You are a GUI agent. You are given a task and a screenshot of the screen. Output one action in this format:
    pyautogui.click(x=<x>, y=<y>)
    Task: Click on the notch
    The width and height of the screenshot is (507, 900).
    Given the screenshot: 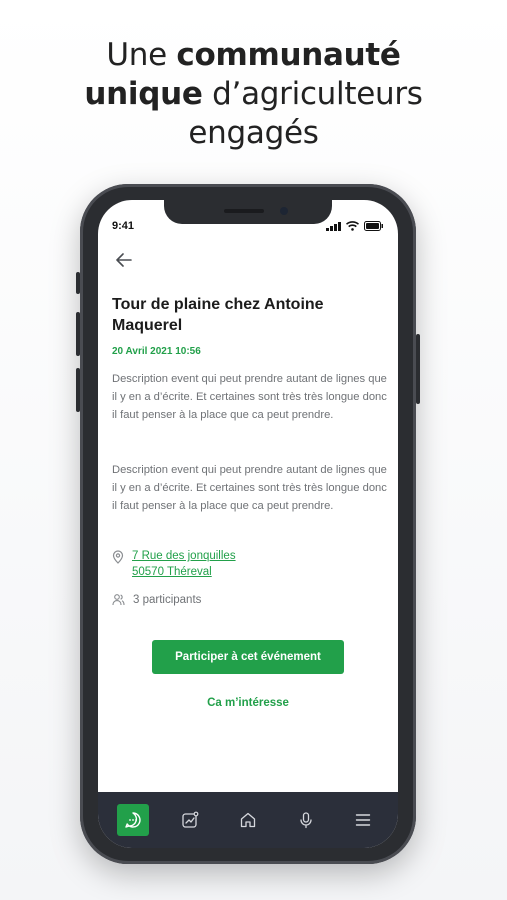 What is the action you would take?
    pyautogui.click(x=248, y=212)
    